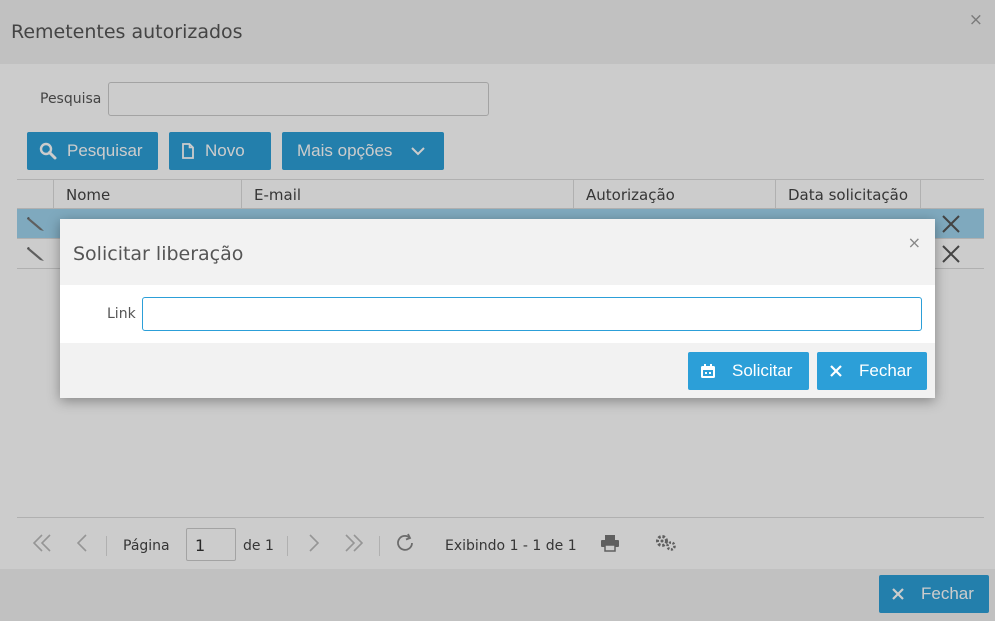 The height and width of the screenshot is (621, 995). What do you see at coordinates (914, 242) in the screenshot?
I see `dialog-close-icon: ×` at bounding box center [914, 242].